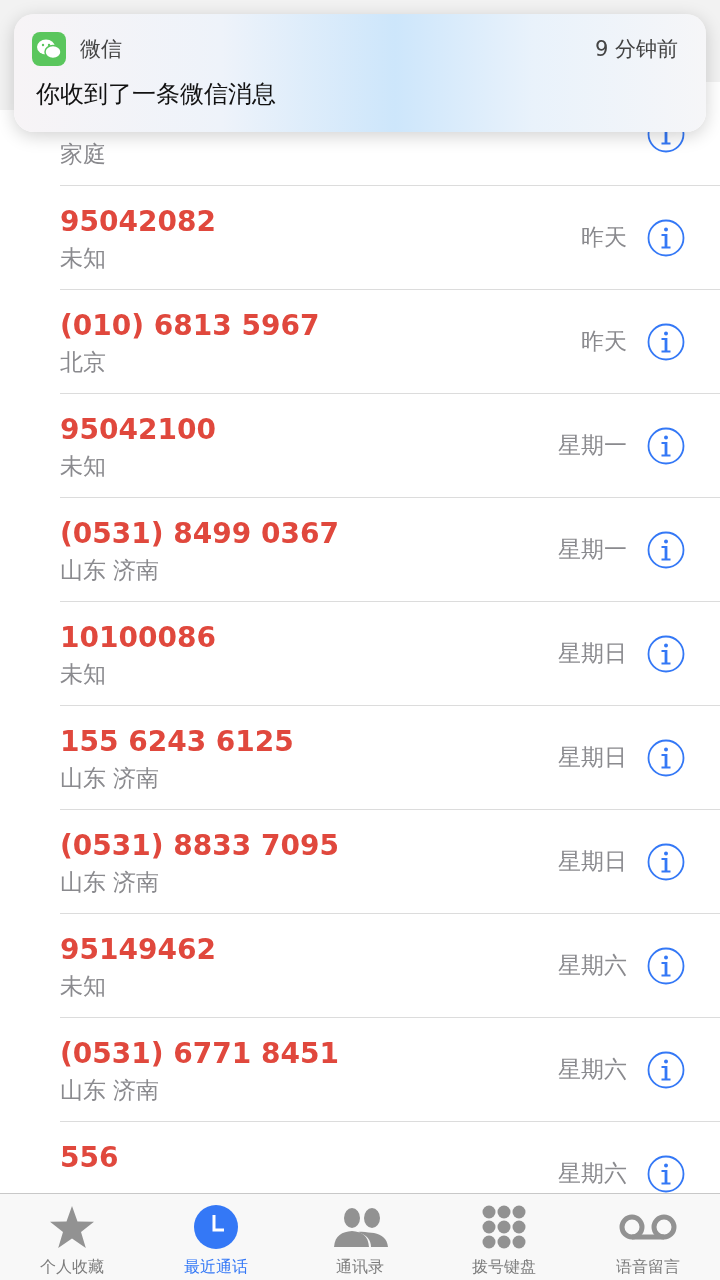 This screenshot has width=720, height=1280. I want to click on tab-button: 语音留言, so click(648, 1237).